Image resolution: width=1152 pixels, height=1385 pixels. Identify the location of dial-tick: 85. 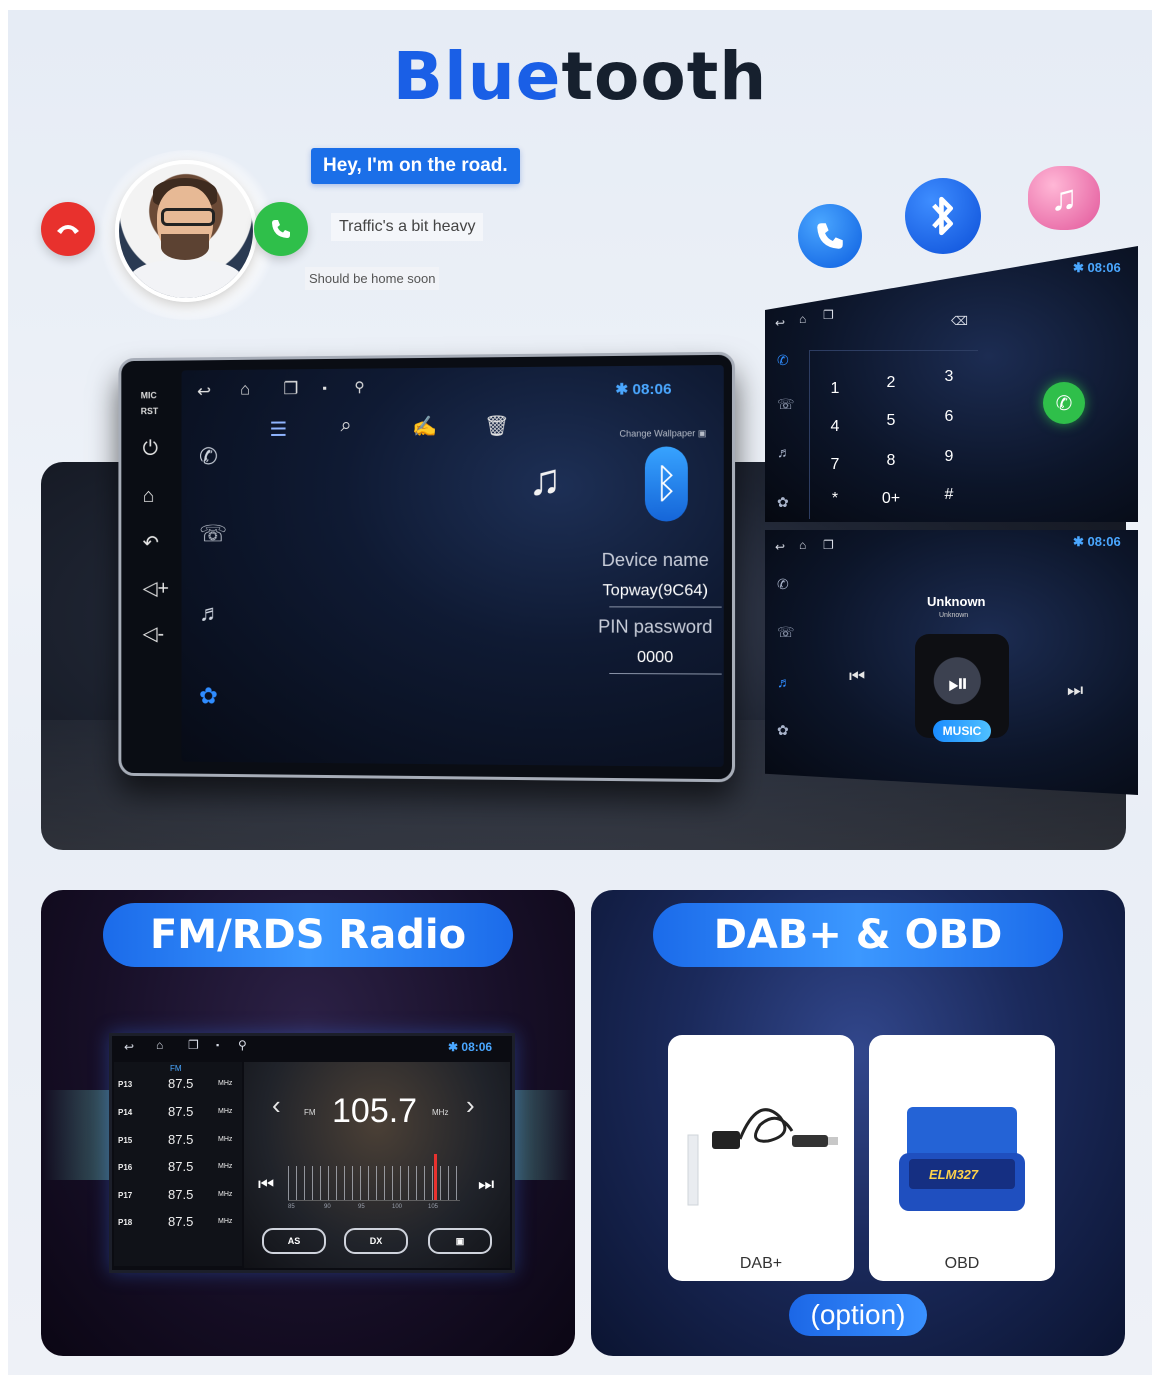
(291, 1207).